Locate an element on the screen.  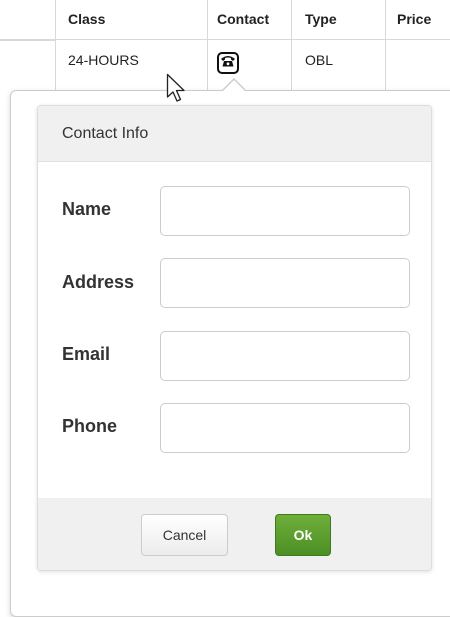
name-label: Name is located at coordinates (87, 209).